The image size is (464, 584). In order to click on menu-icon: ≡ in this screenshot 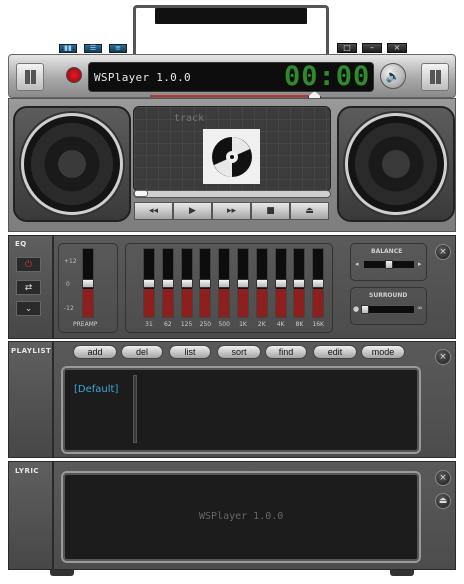, I will do `click(118, 48)`.